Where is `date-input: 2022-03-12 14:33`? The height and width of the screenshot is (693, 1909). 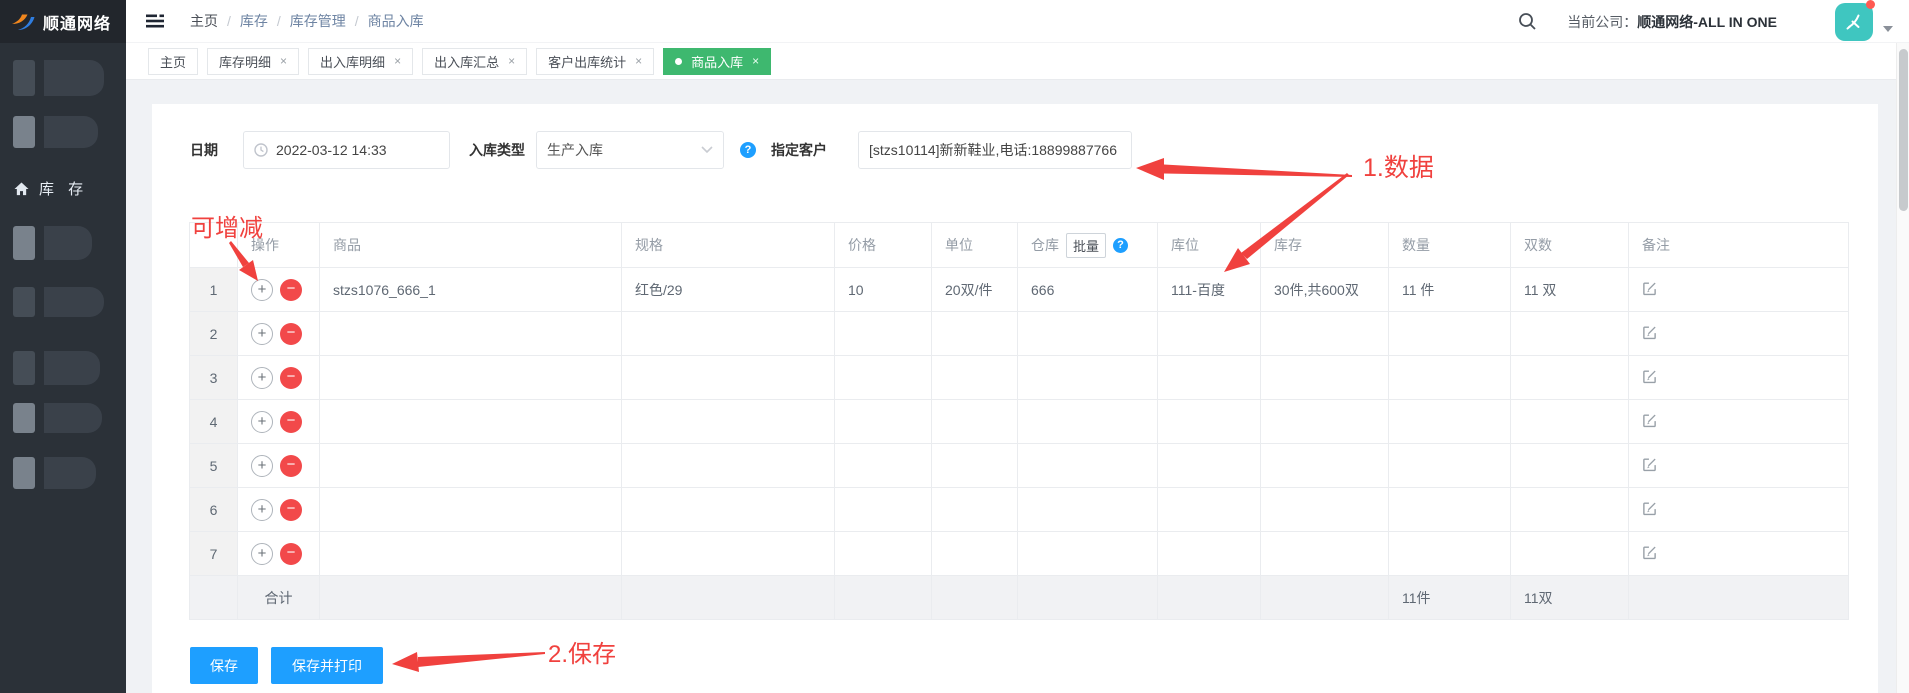 date-input: 2022-03-12 14:33 is located at coordinates (346, 150).